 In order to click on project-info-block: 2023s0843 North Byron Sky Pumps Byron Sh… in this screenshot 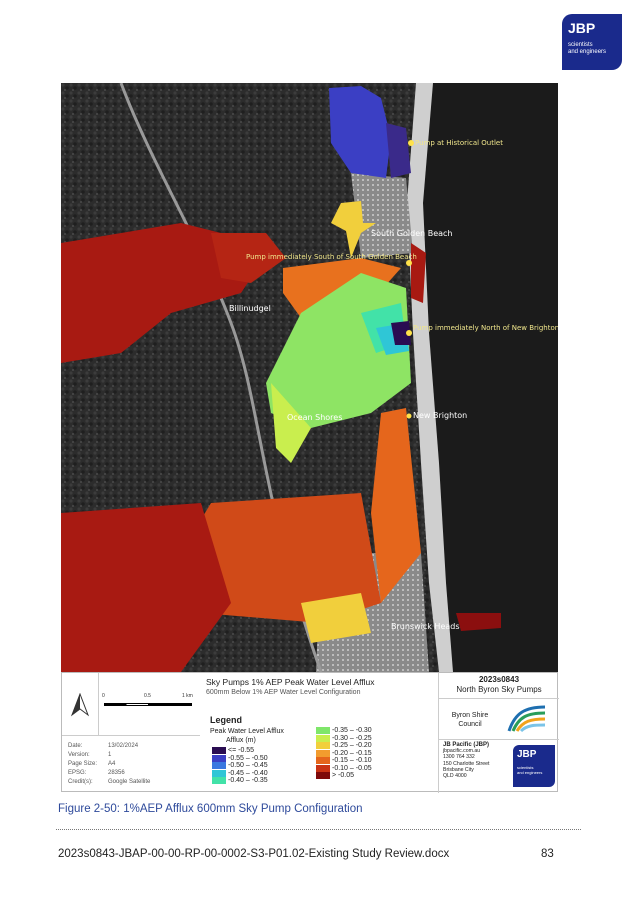, I will do `click(498, 733)`.